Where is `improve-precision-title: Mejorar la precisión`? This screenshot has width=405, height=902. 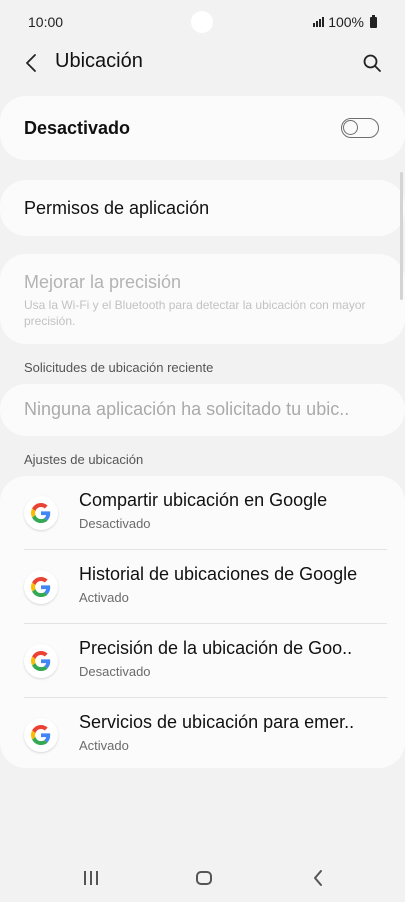
improve-precision-title: Mejorar la precisión is located at coordinates (103, 282).